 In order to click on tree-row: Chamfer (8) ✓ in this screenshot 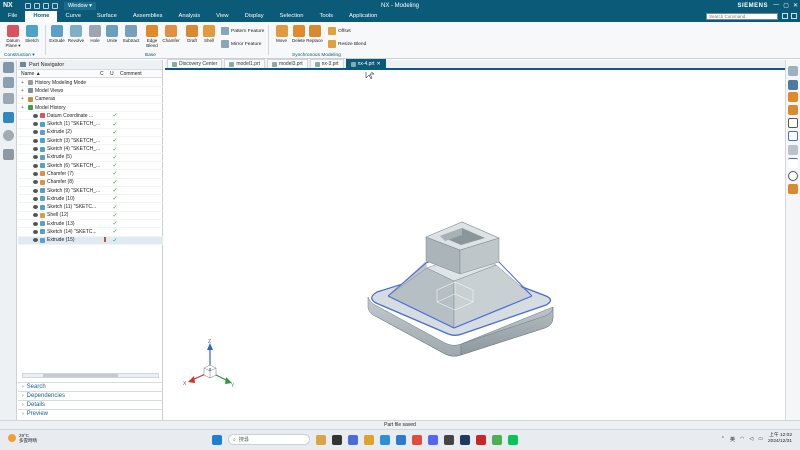, I will do `click(90, 183)`.